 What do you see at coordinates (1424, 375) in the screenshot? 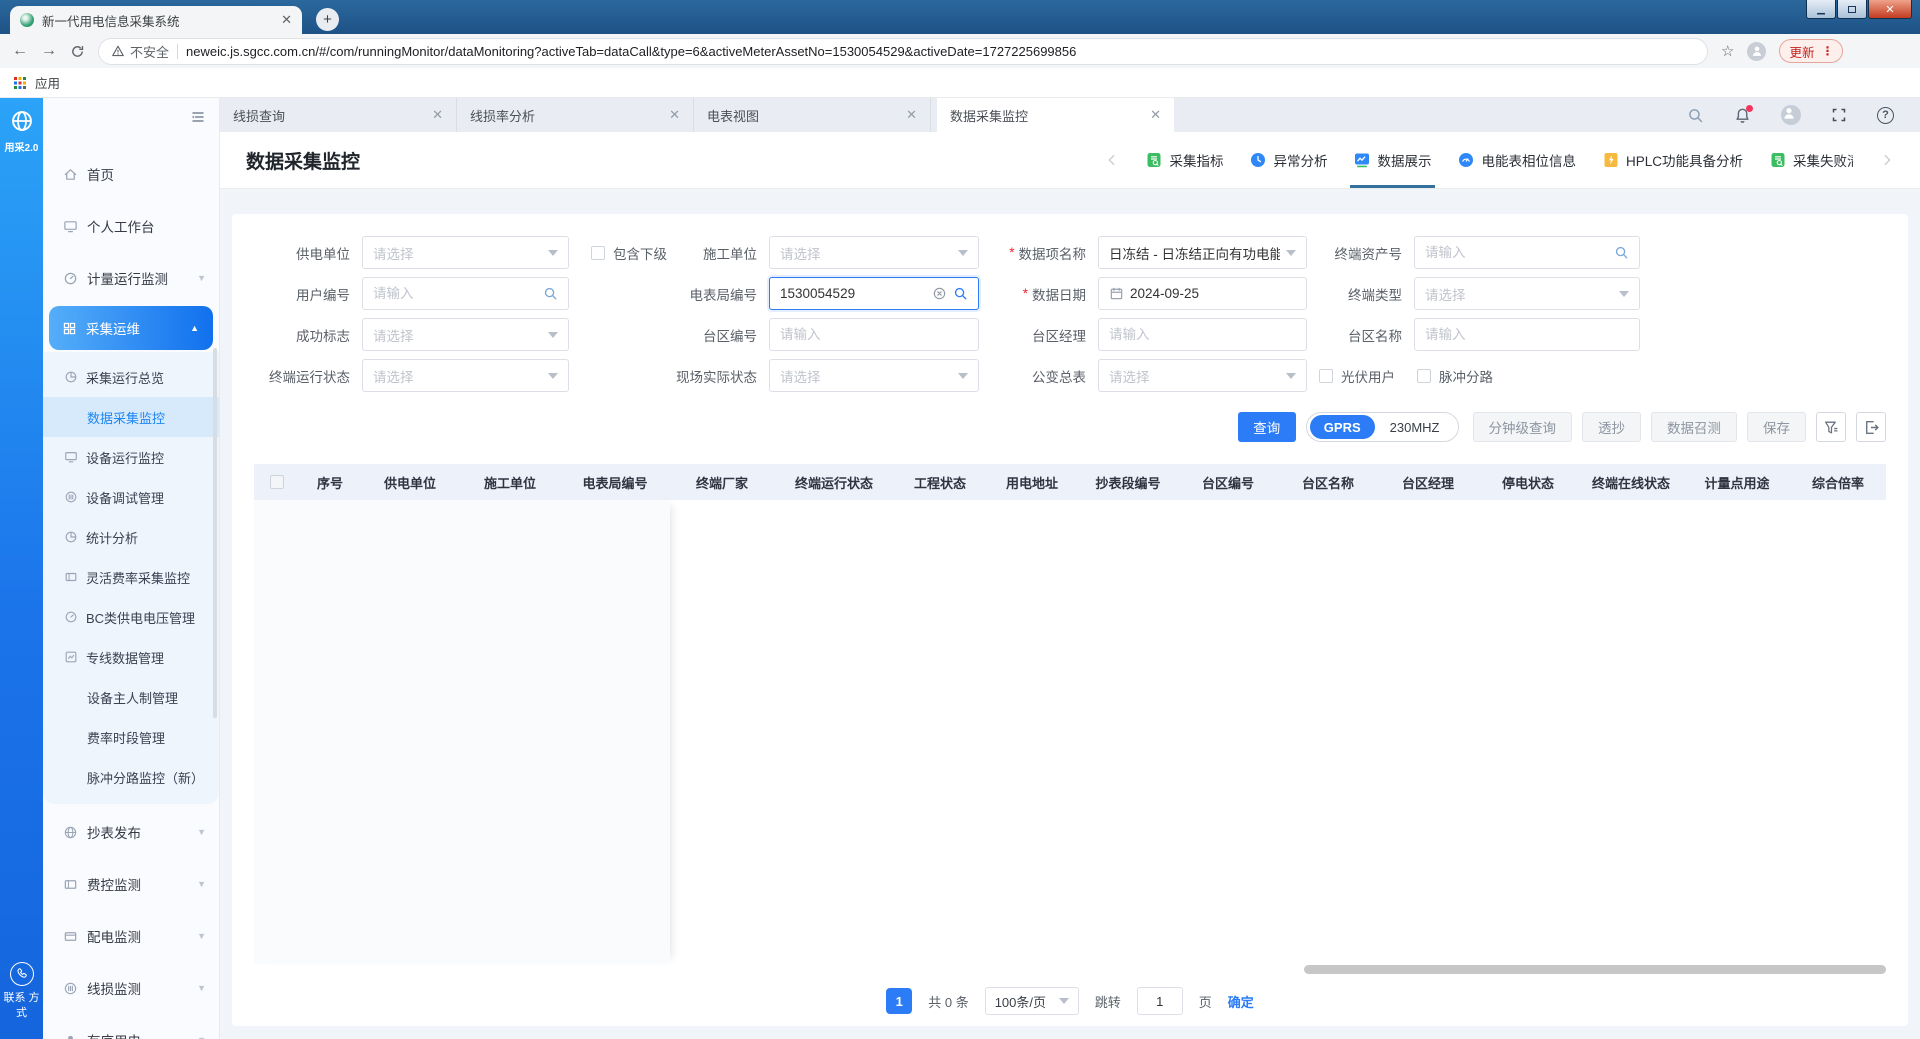
I see `pulse-branch-checkbox` at bounding box center [1424, 375].